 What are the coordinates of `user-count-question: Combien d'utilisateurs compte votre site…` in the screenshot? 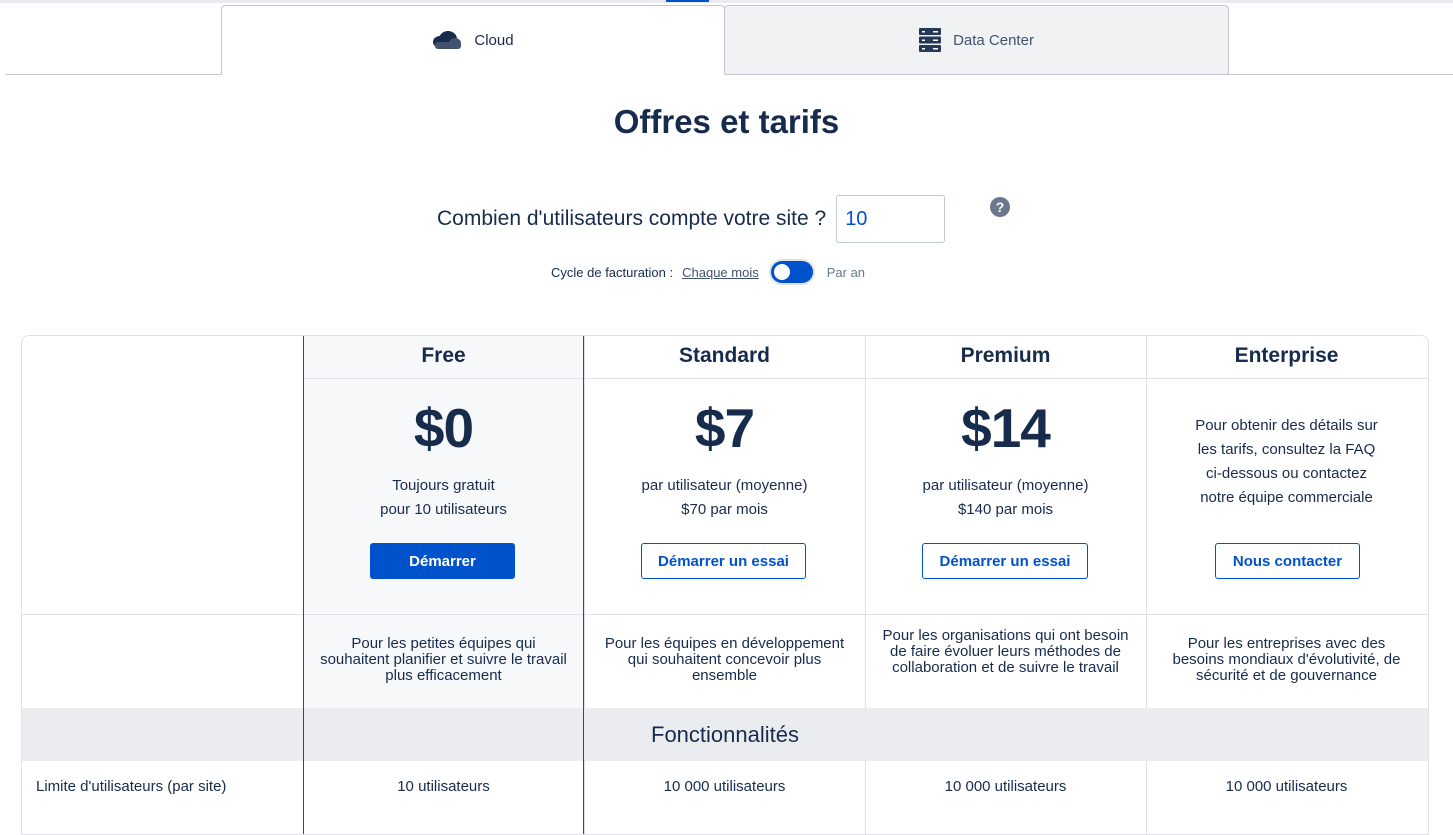 It's located at (632, 218).